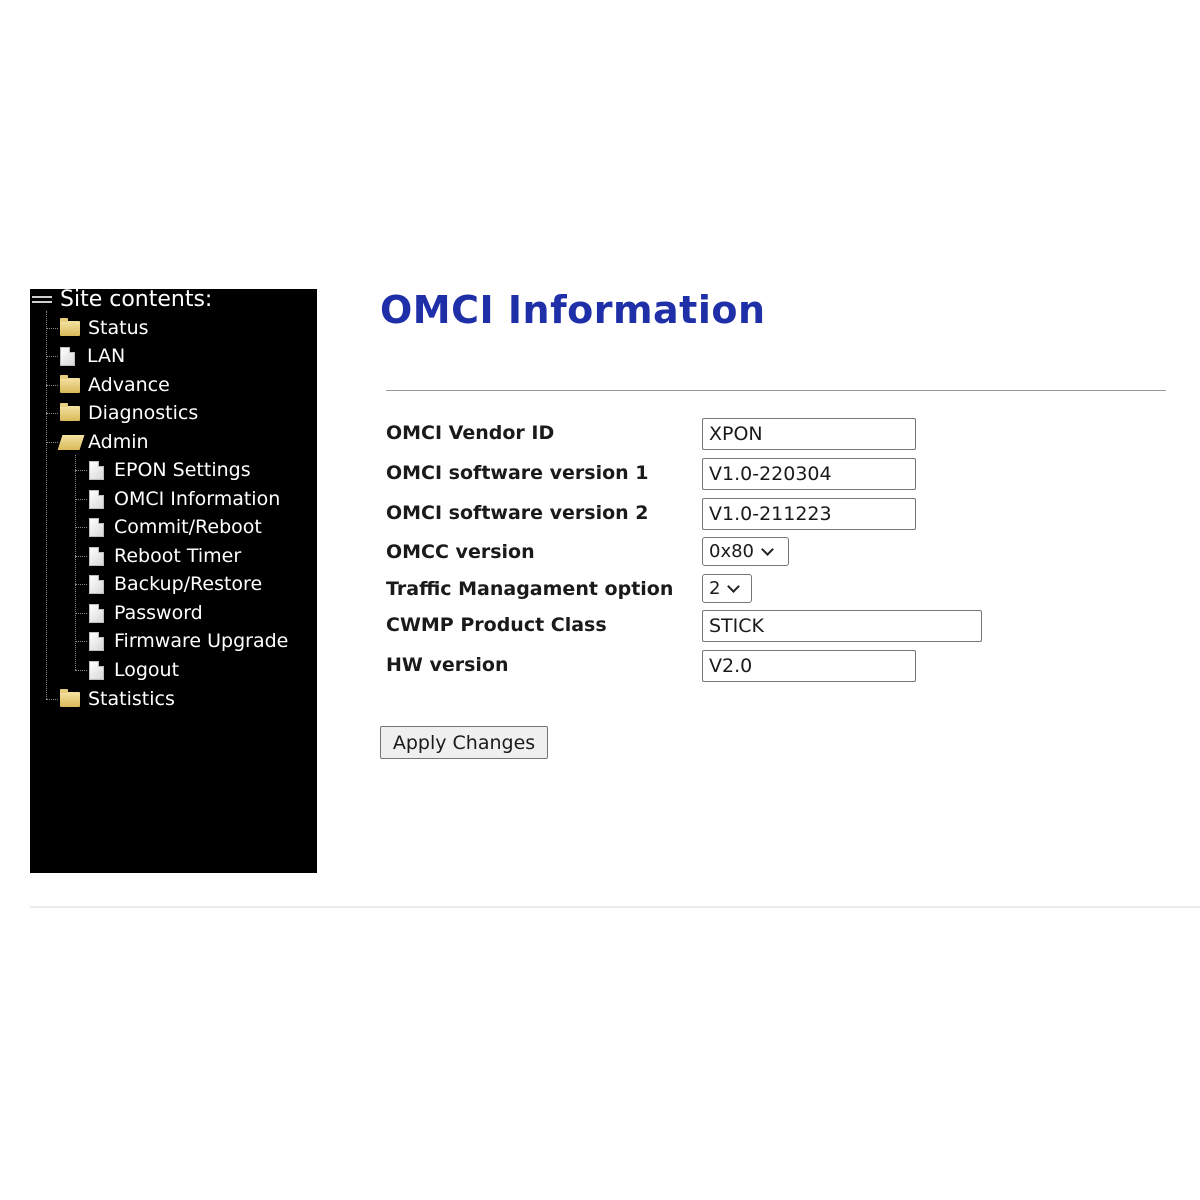 The height and width of the screenshot is (1200, 1200). Describe the element at coordinates (178, 556) in the screenshot. I see `sidebar-item-label: Reboot Timer` at that location.